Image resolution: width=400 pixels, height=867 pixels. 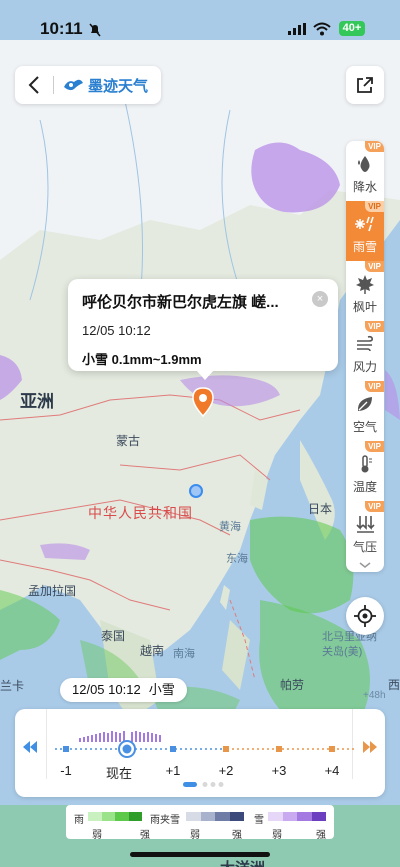 I want to click on precip-legend: 雨 弱 强 雨夹雪 弱 强 雪 弱 强, so click(x=200, y=823).